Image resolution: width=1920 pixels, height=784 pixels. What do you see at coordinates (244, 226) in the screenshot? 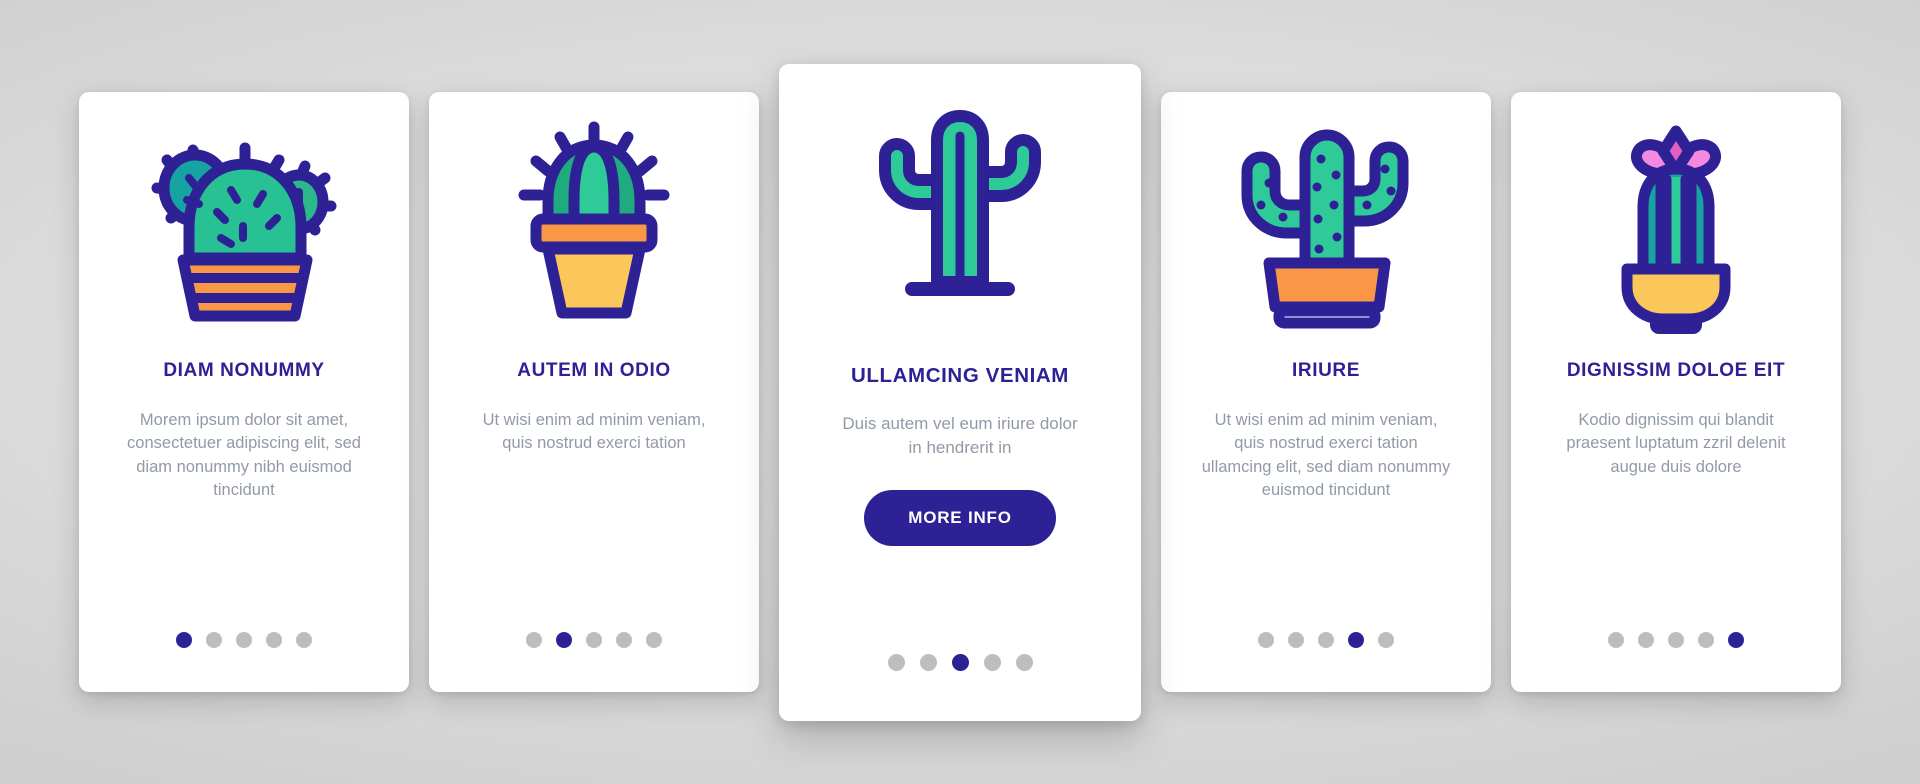
I see `prickly-pear-cactus-in-striped-pot-icon` at bounding box center [244, 226].